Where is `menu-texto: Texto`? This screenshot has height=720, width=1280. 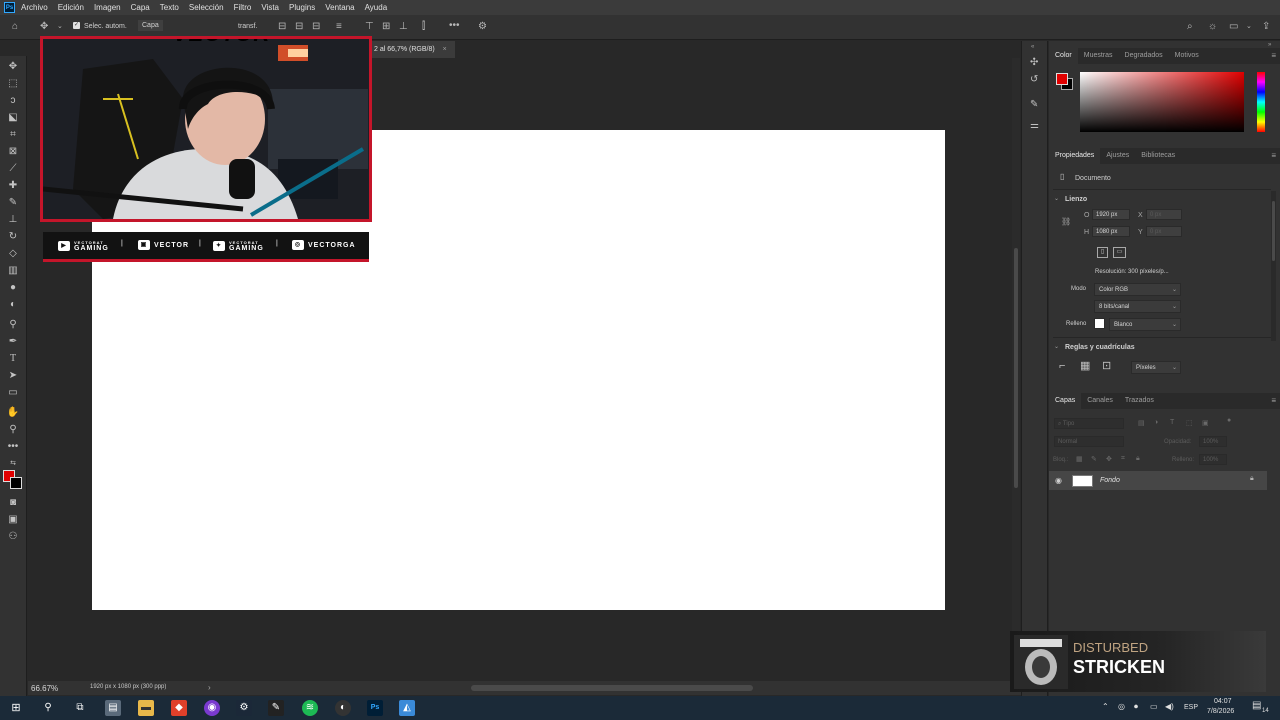
menu-texto: Texto is located at coordinates (169, 7).